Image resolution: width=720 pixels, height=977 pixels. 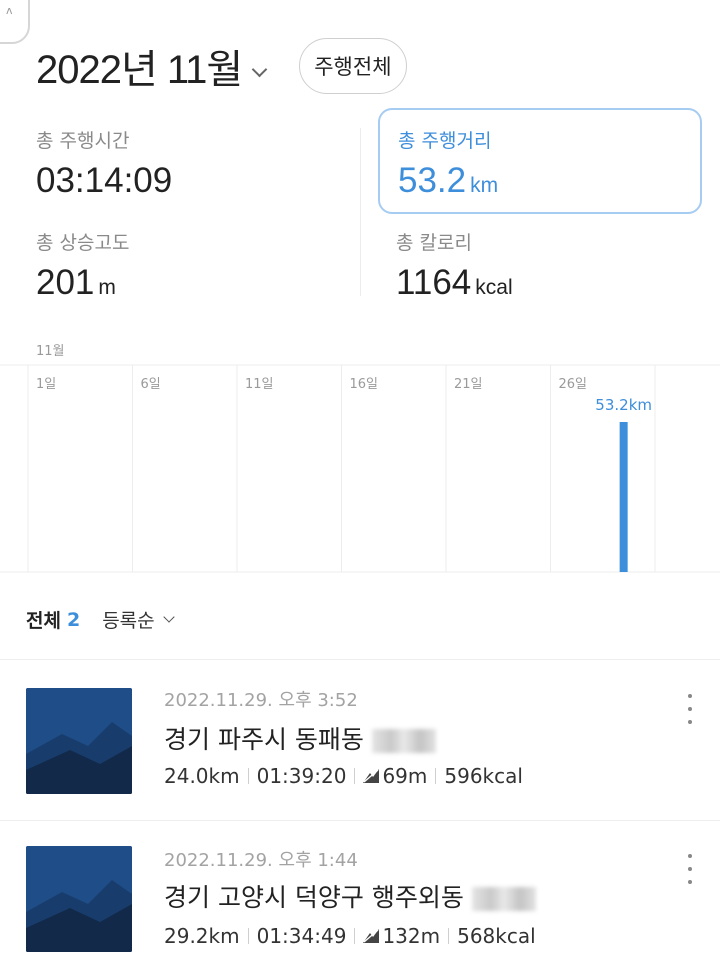 I want to click on stat-label: 총 주행거리, so click(x=445, y=141).